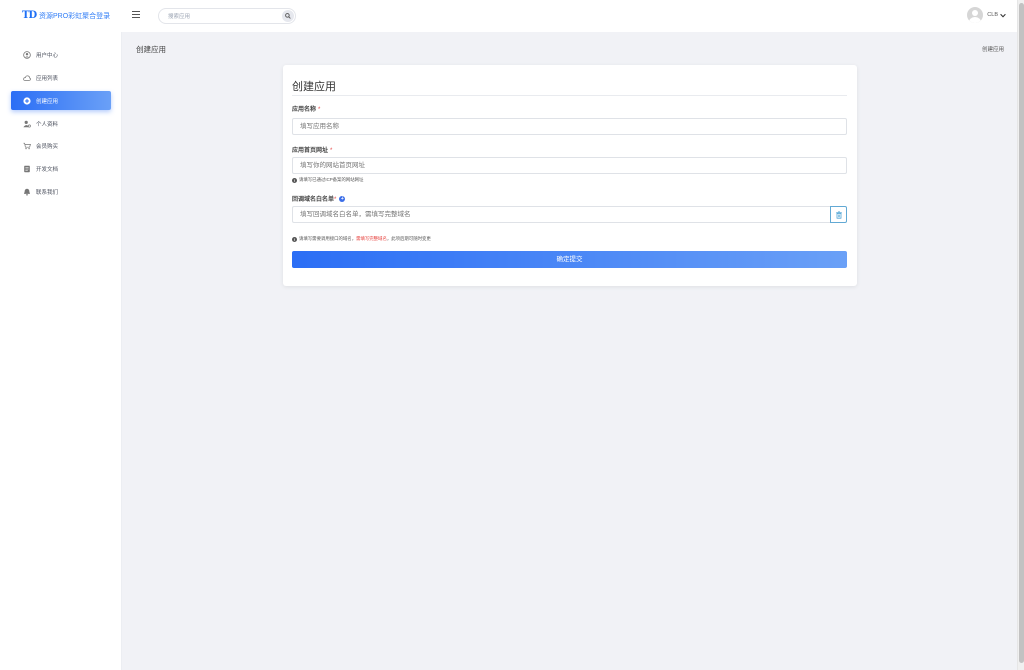  Describe the element at coordinates (61, 168) in the screenshot. I see `sidebar-item-docs: 开发文档` at that location.